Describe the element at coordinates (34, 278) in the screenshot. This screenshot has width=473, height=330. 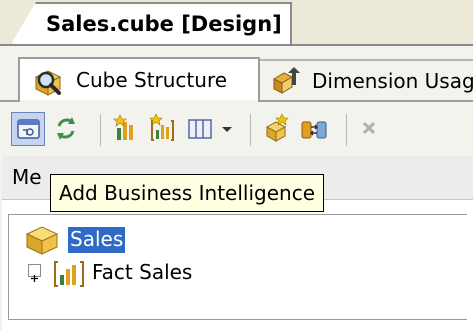
I see `plus-icon` at that location.